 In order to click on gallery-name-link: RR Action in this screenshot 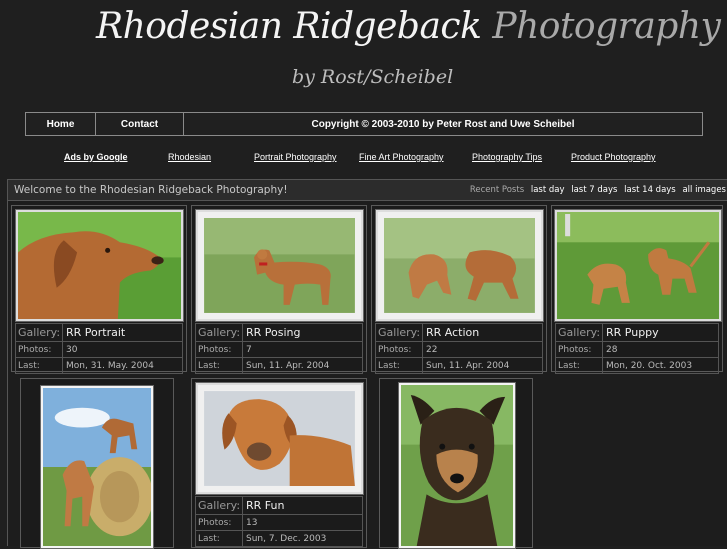, I will do `click(482, 332)`.